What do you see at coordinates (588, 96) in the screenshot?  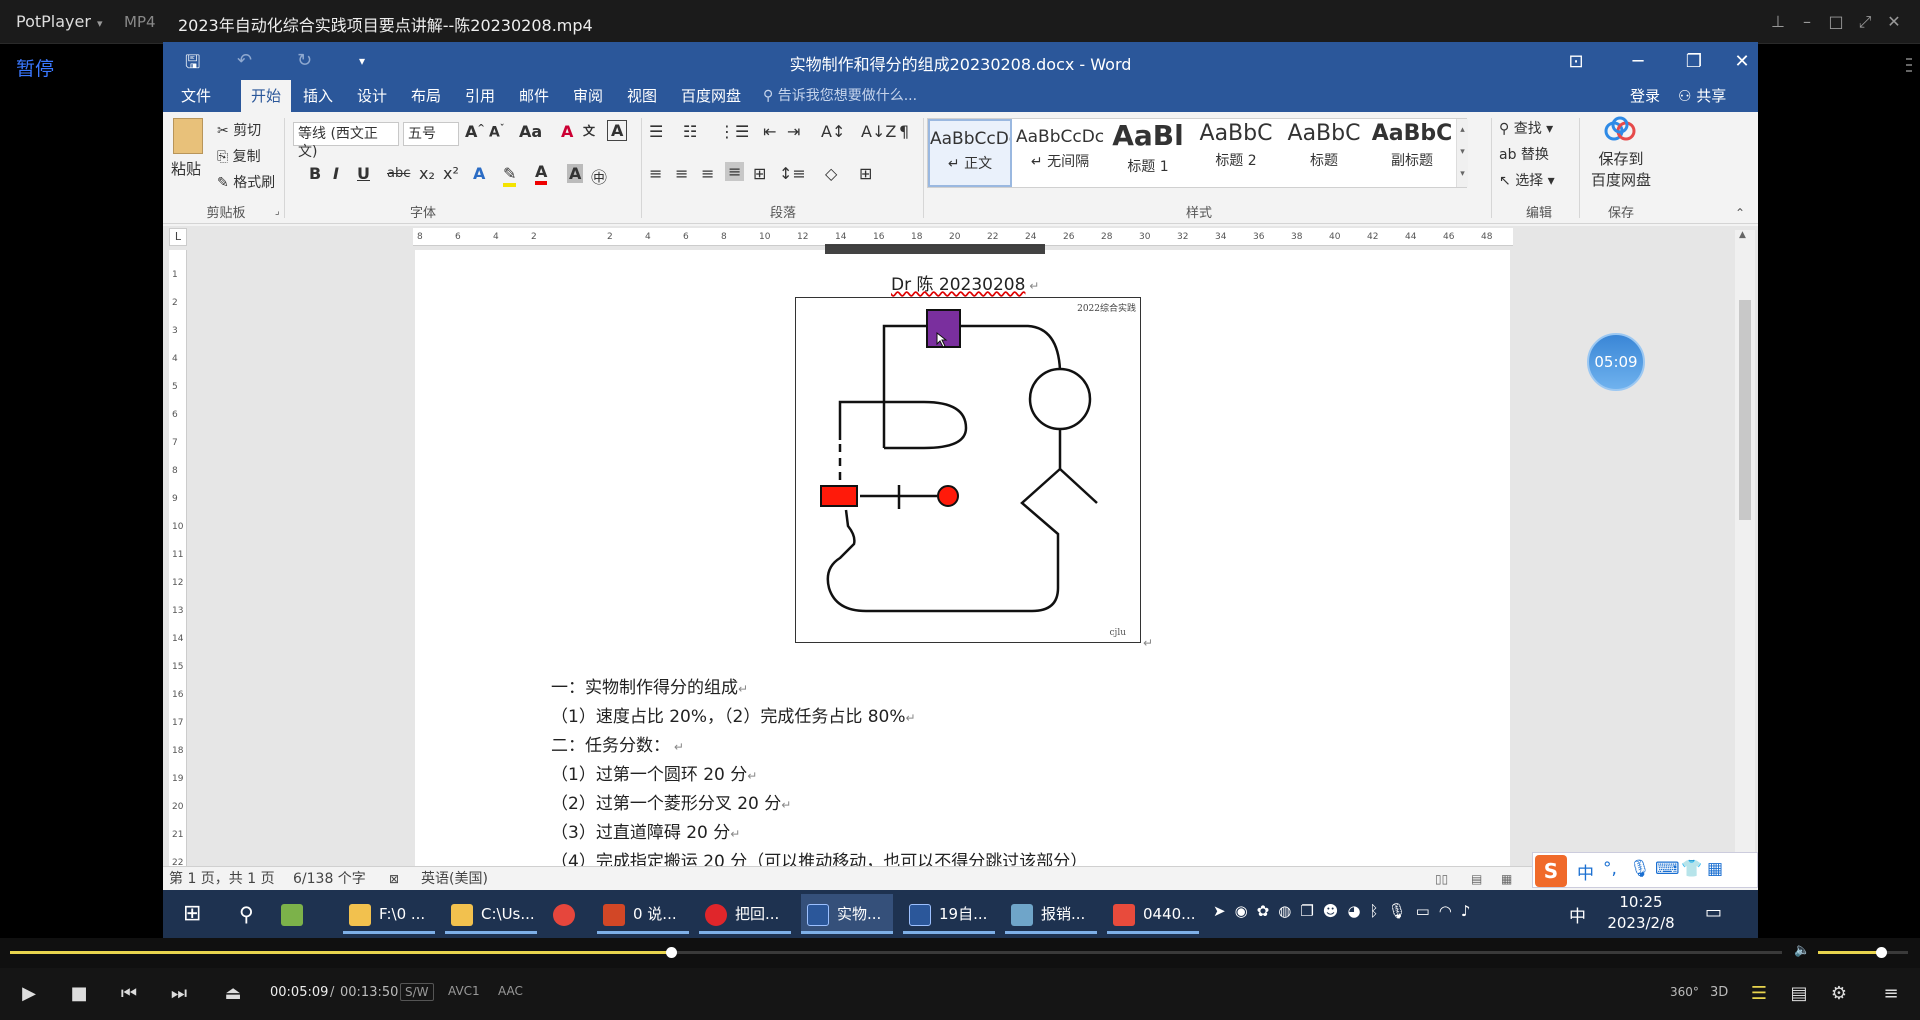 I see `tab-review: 审阅` at bounding box center [588, 96].